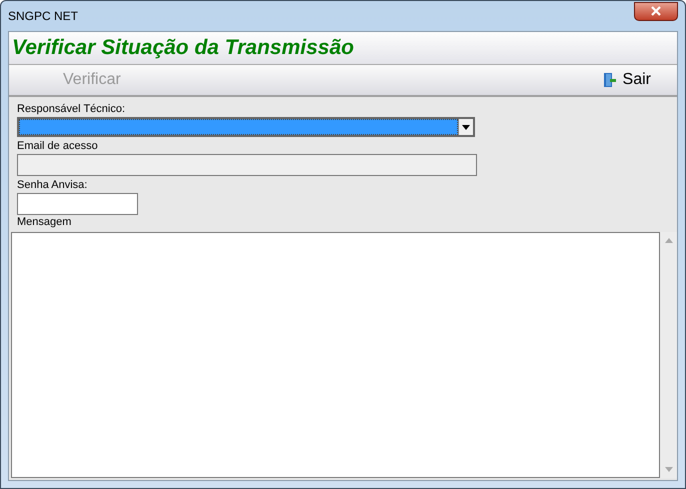  What do you see at coordinates (71, 109) in the screenshot?
I see `field-label: Responsável Técnico:` at bounding box center [71, 109].